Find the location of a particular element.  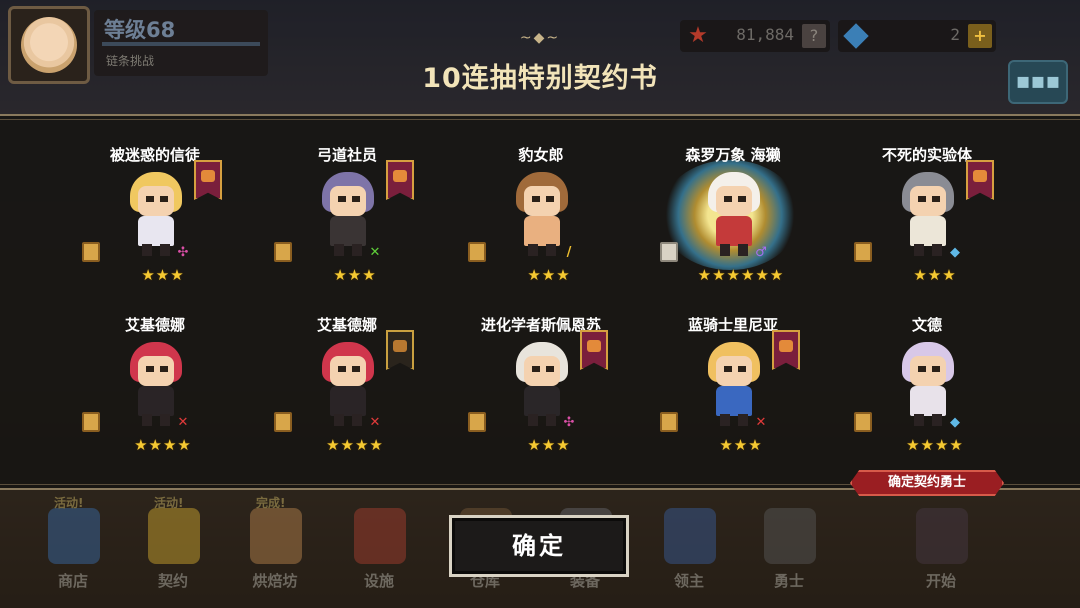

nav-item: 活动! 契约 is located at coordinates (173, 552).